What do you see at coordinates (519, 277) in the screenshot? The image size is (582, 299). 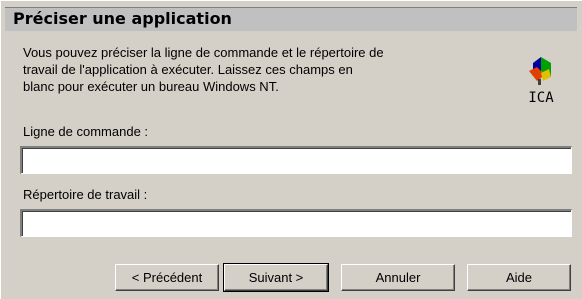 I see `help-button: Aide` at bounding box center [519, 277].